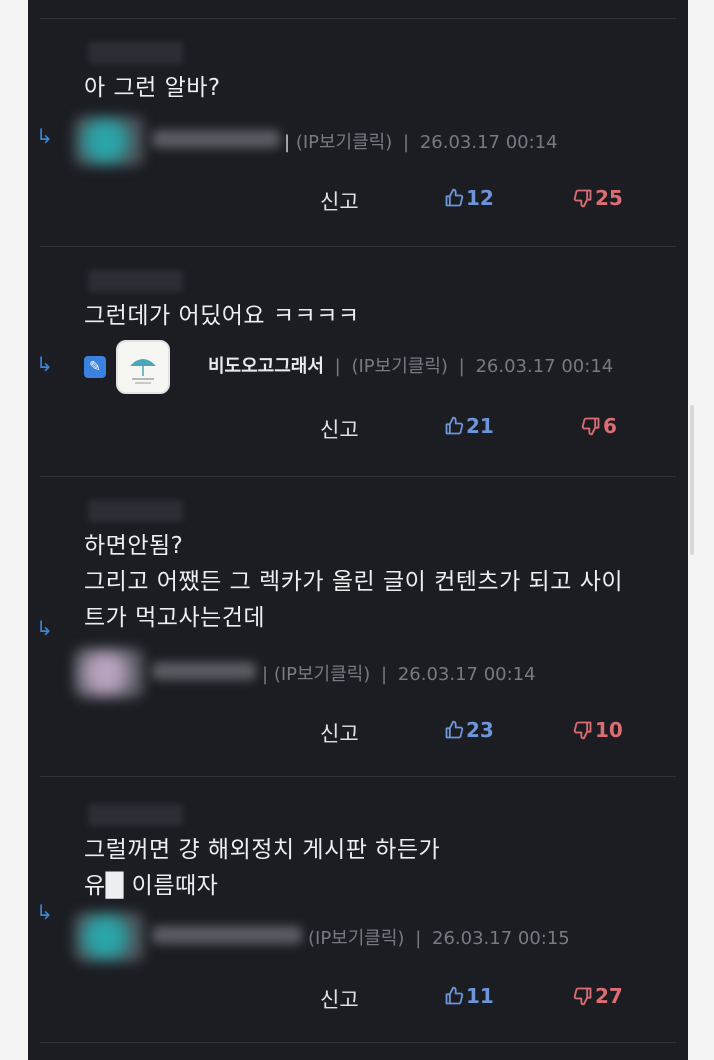 This screenshot has height=1060, width=714. I want to click on comment-actions: 신고 21 6, so click(358, 434).